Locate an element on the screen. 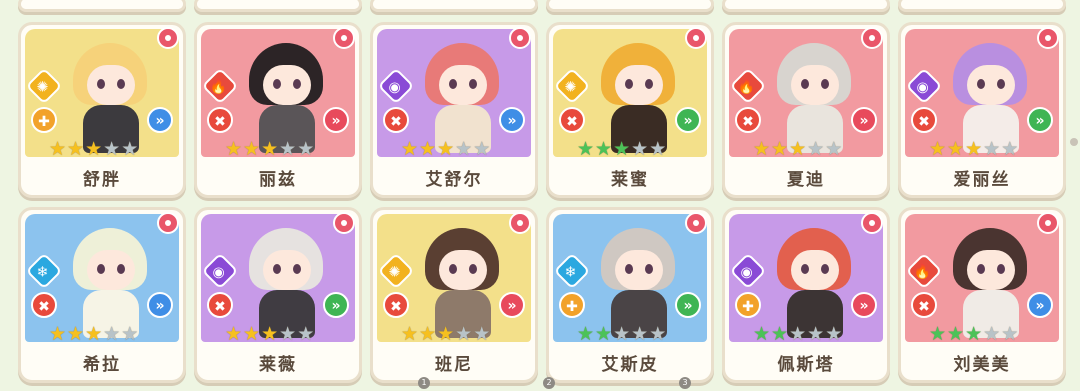 The image size is (1080, 391). page-dot-3: 3 is located at coordinates (685, 383).